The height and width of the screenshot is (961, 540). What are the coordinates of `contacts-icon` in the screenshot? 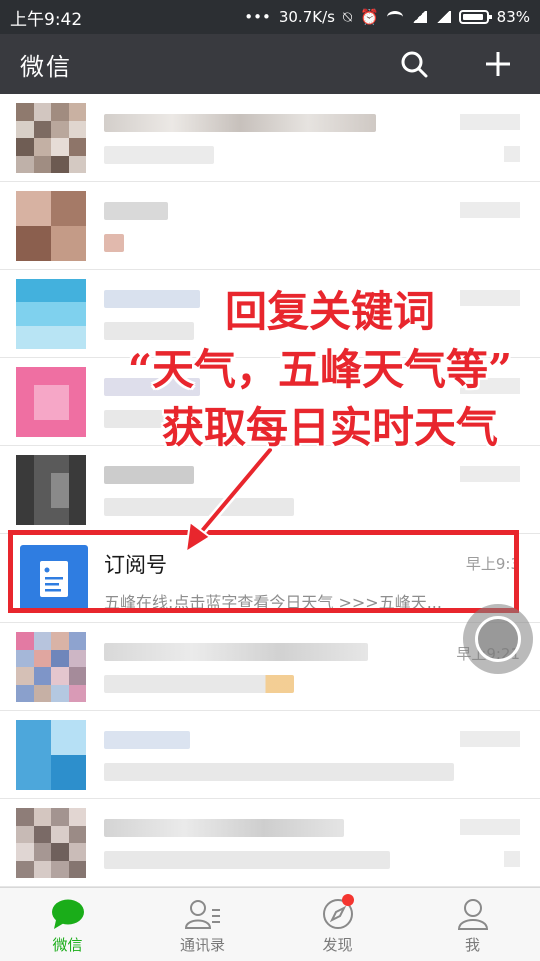 It's located at (202, 914).